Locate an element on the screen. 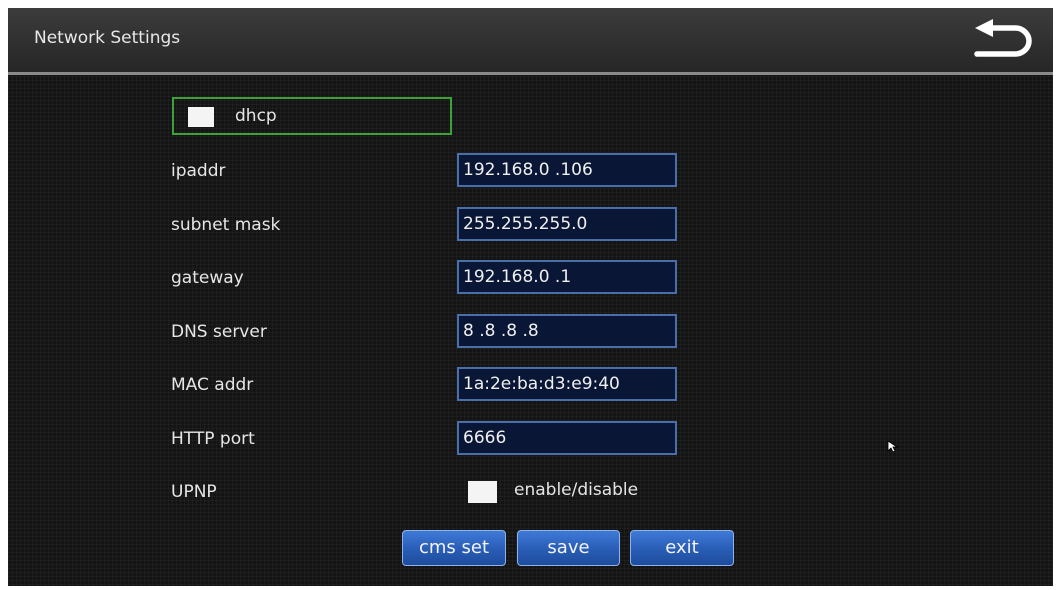 The height and width of the screenshot is (590, 1057). mouse-cursor-icon is located at coordinates (893, 446).